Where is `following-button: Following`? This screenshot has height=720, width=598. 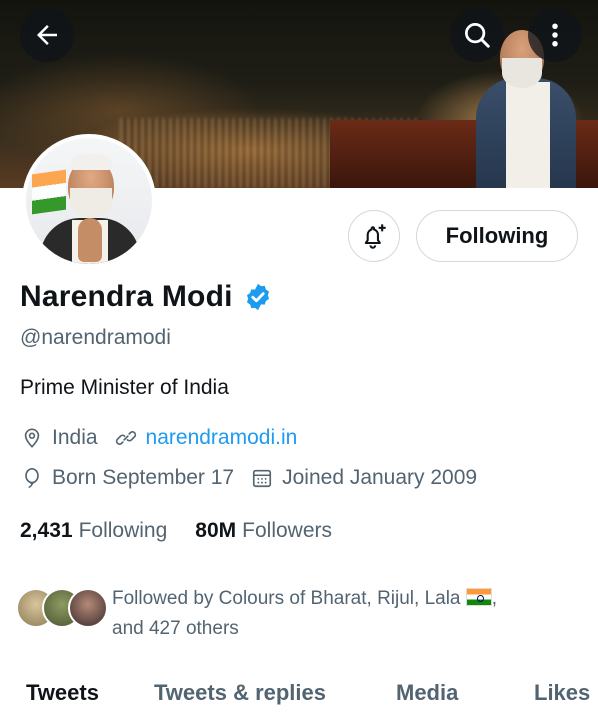
following-button: Following is located at coordinates (497, 236).